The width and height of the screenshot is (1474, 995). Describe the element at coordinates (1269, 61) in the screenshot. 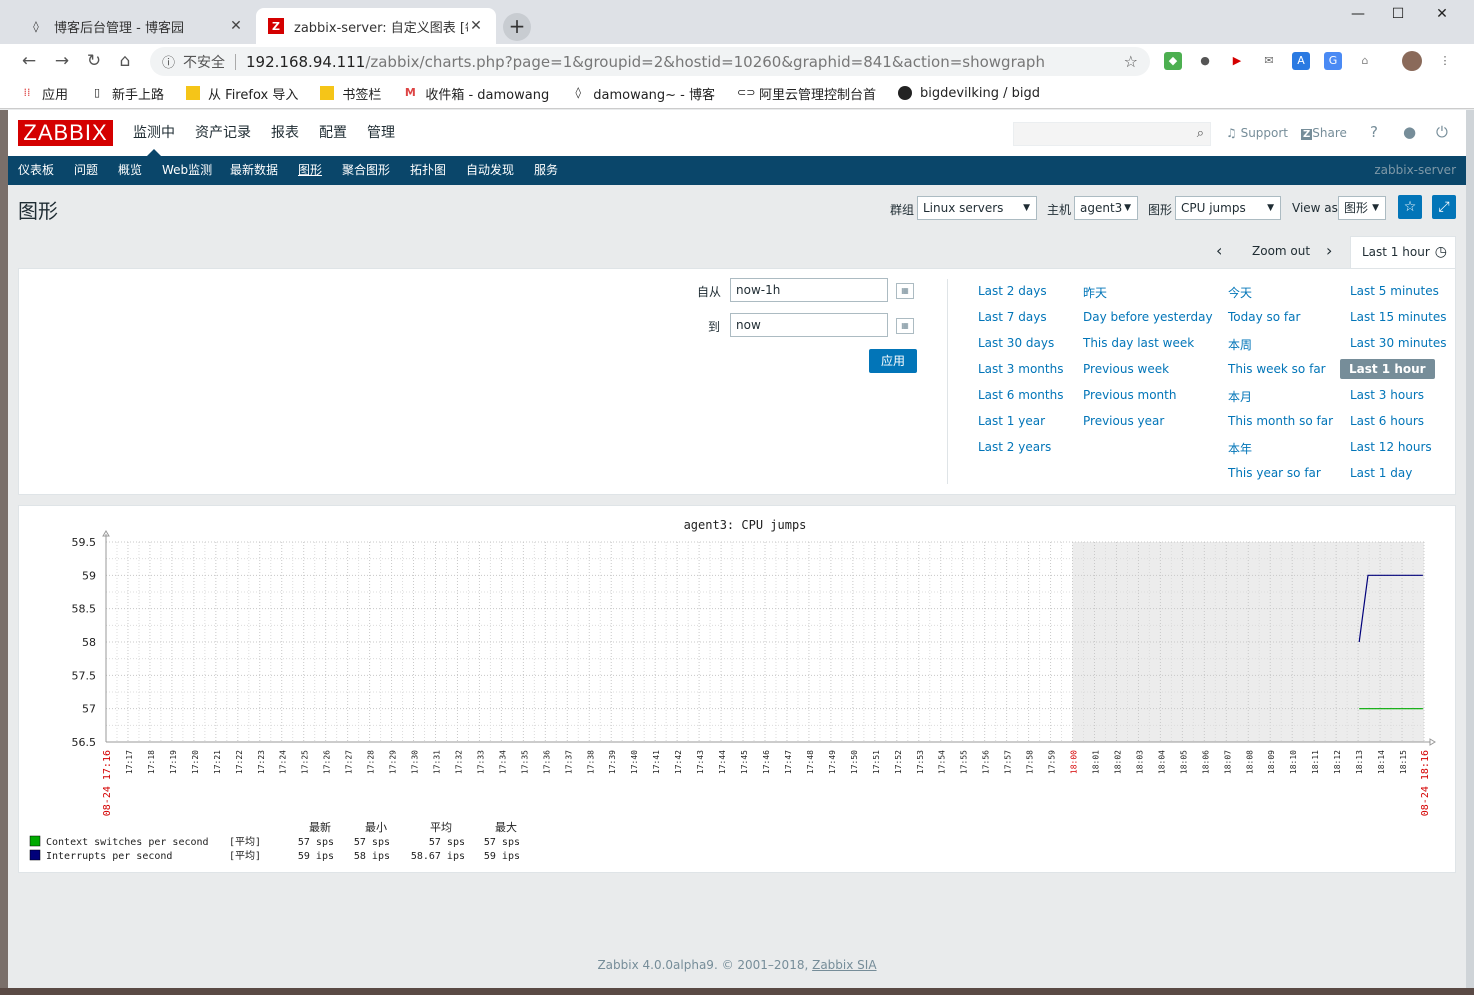

I see `mail-icon: ✉` at that location.